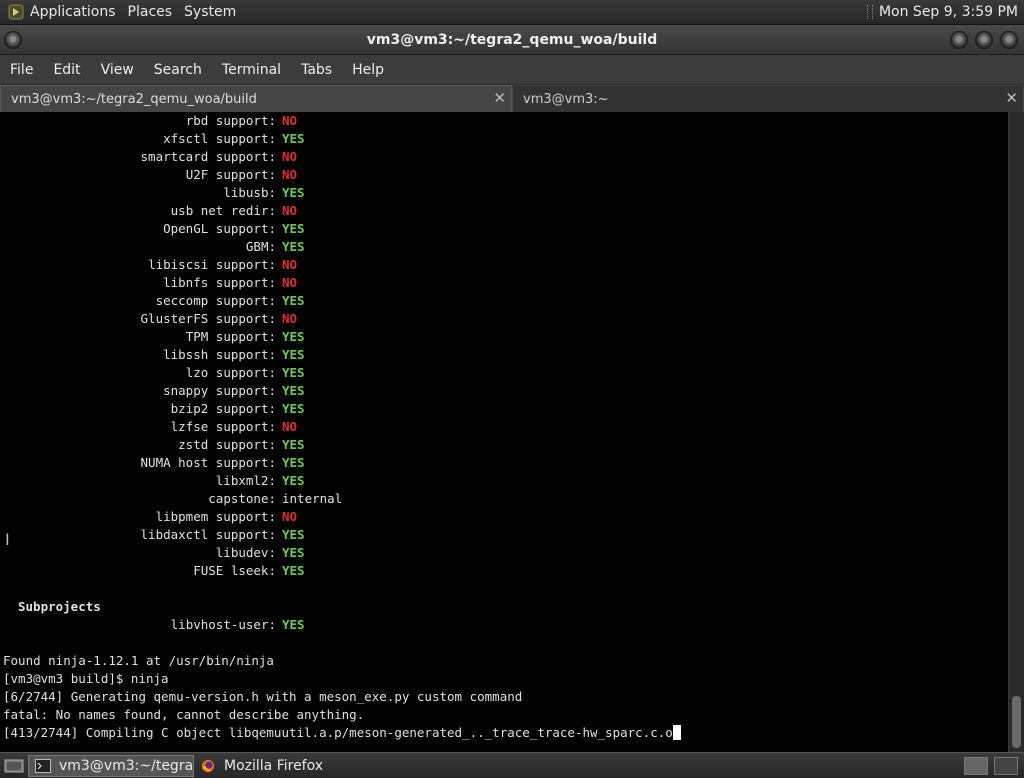 This screenshot has width=1024, height=778. Describe the element at coordinates (219, 282) in the screenshot. I see `support-label: libnfs support:` at that location.